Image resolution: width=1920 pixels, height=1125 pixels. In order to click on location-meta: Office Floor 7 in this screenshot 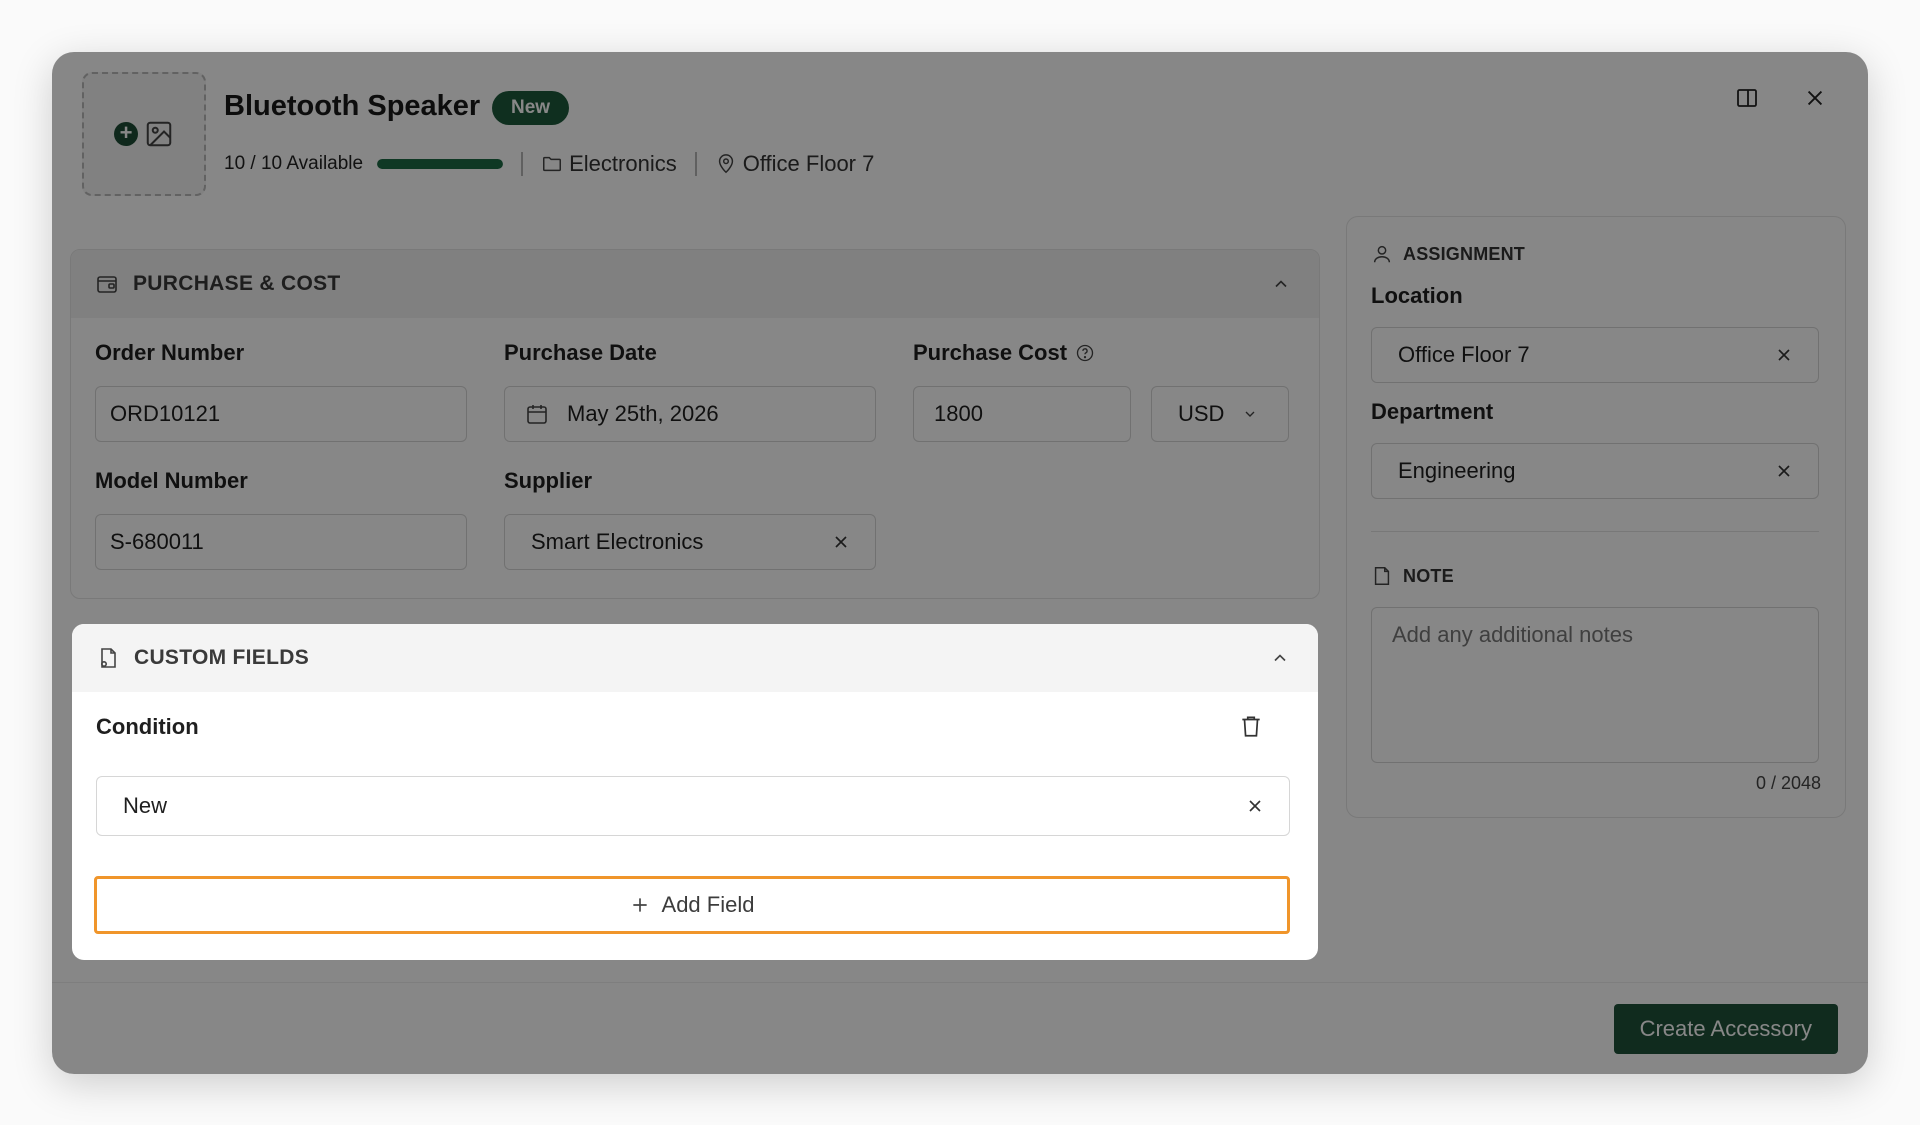, I will do `click(795, 164)`.